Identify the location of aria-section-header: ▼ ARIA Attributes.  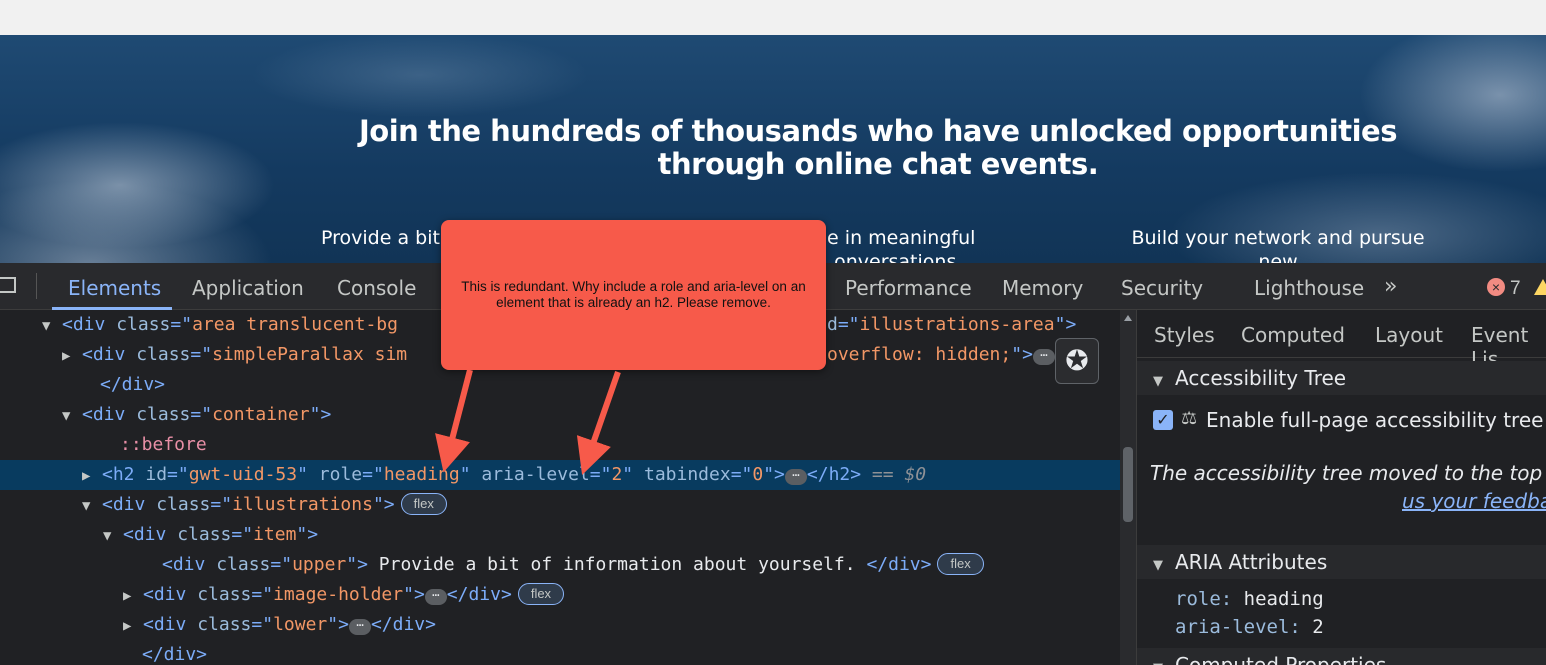
(1341, 562).